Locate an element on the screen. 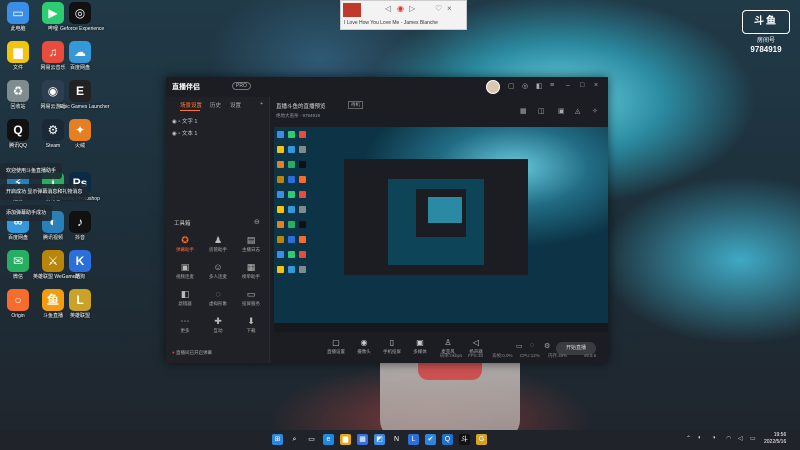 The width and height of the screenshot is (800, 450). tool-button: ✚ 互动 is located at coordinates (218, 325).